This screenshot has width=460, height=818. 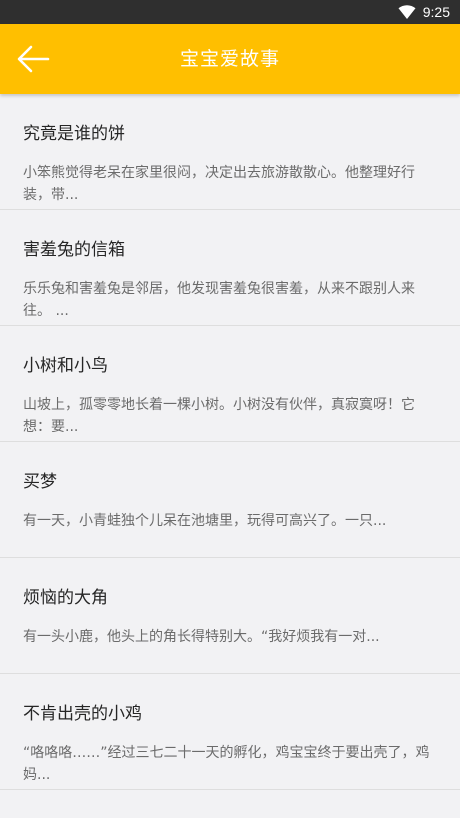 What do you see at coordinates (74, 134) in the screenshot?
I see `story-title: 究竟是谁的饼` at bounding box center [74, 134].